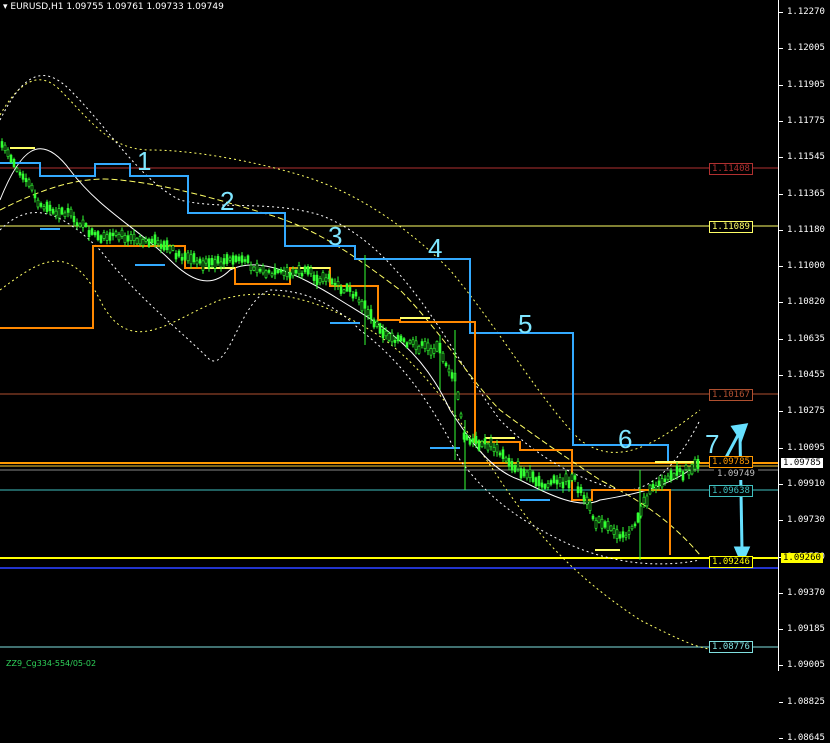 Image resolution: width=830 pixels, height=743 pixels. I want to click on axis-price-label: 1.11000, so click(806, 266).